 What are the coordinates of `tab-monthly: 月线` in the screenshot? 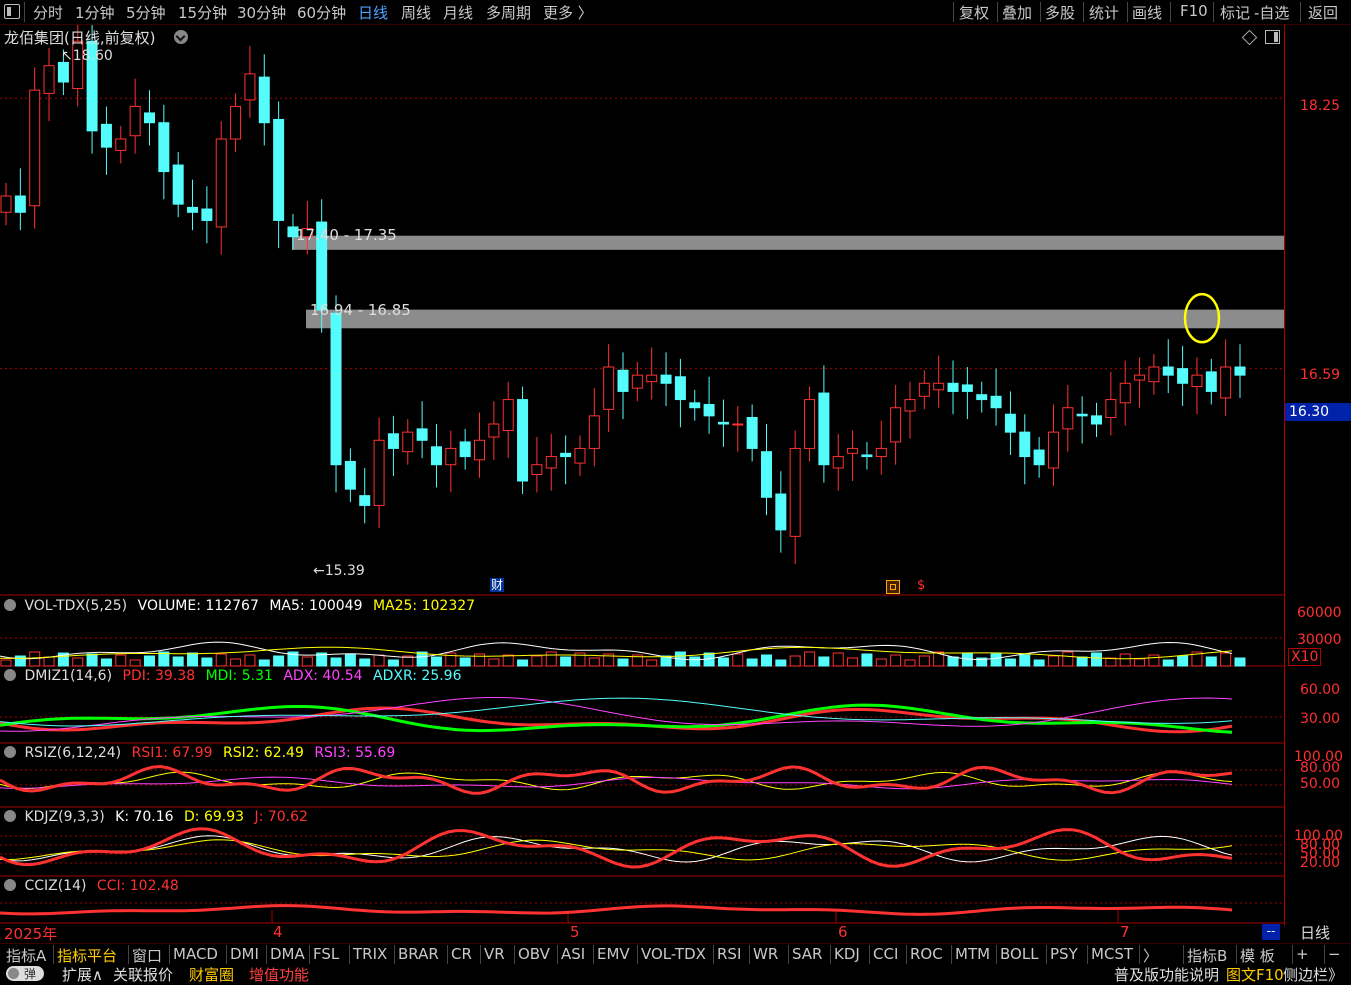 It's located at (458, 12).